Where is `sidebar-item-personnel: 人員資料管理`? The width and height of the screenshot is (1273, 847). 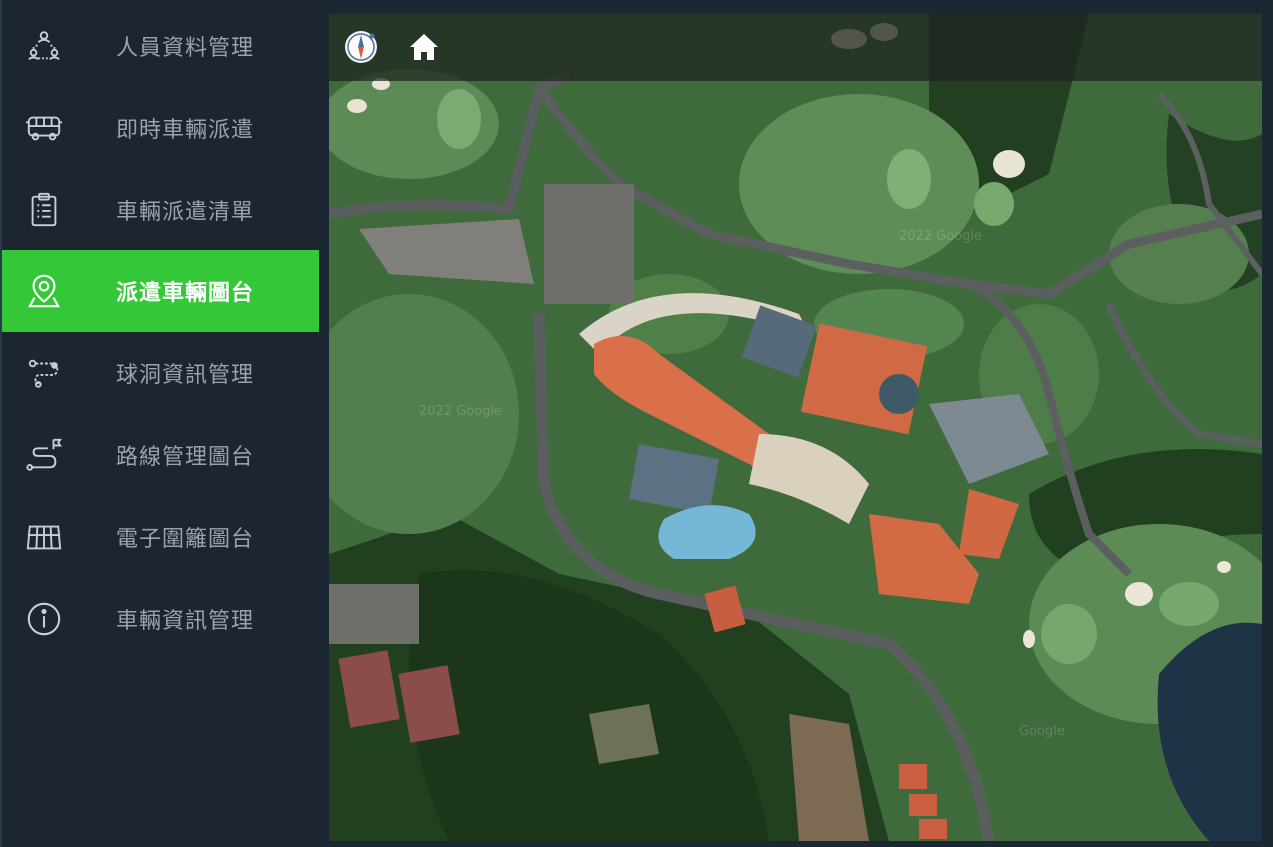
sidebar-item-personnel: 人員資料管理 is located at coordinates (161, 46).